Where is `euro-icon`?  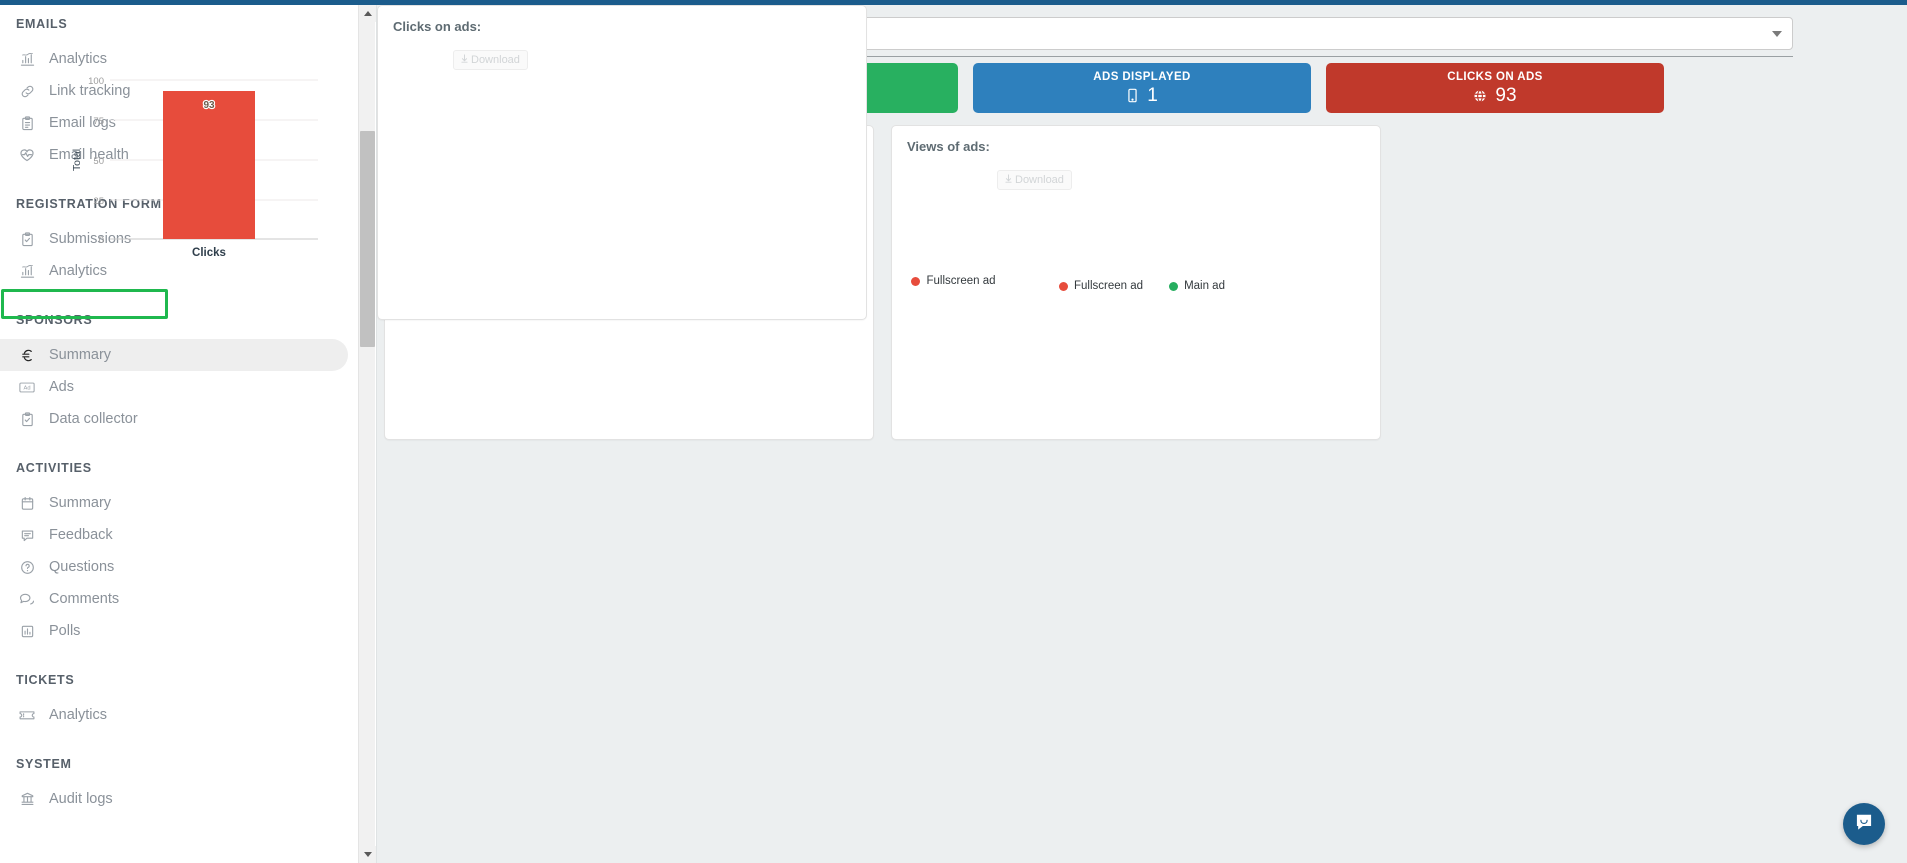 euro-icon is located at coordinates (27, 355).